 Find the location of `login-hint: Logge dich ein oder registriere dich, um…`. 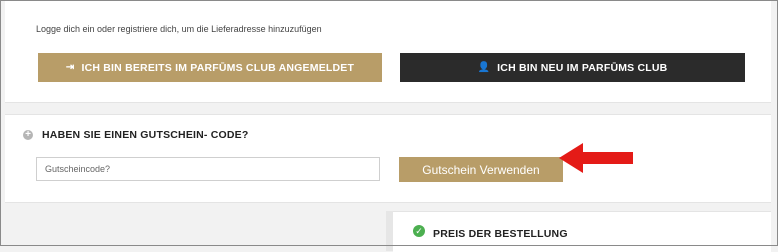

login-hint: Logge dich ein oder registriere dich, um… is located at coordinates (179, 29).